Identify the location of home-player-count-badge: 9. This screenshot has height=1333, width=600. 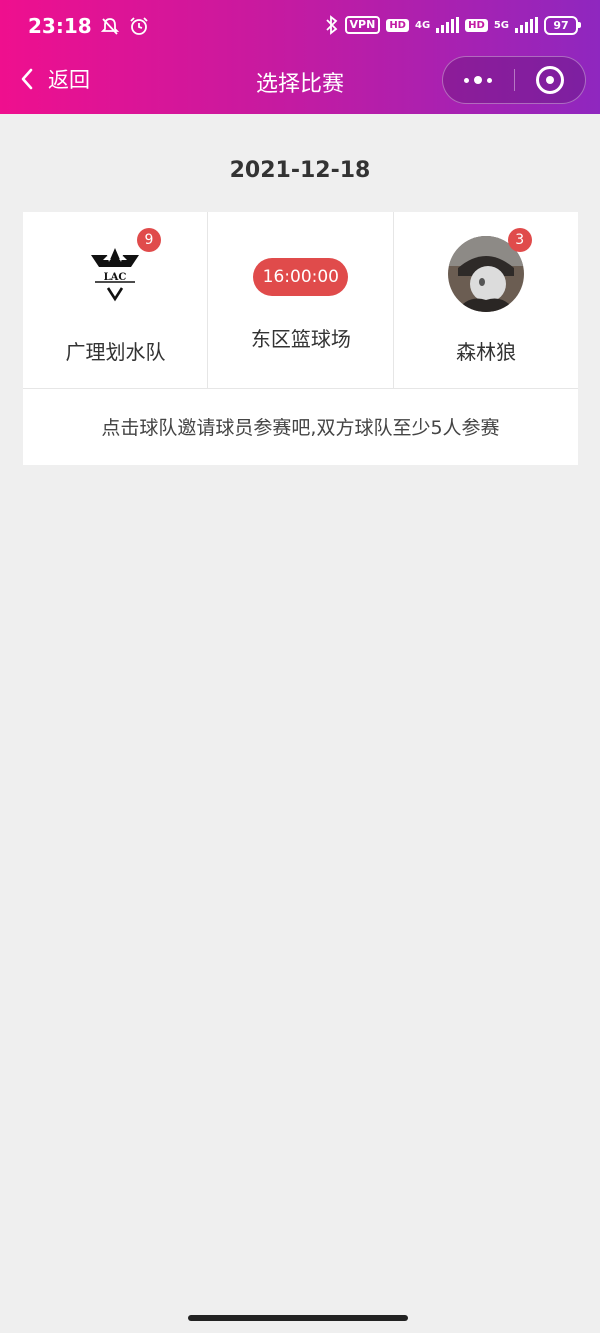
(149, 240).